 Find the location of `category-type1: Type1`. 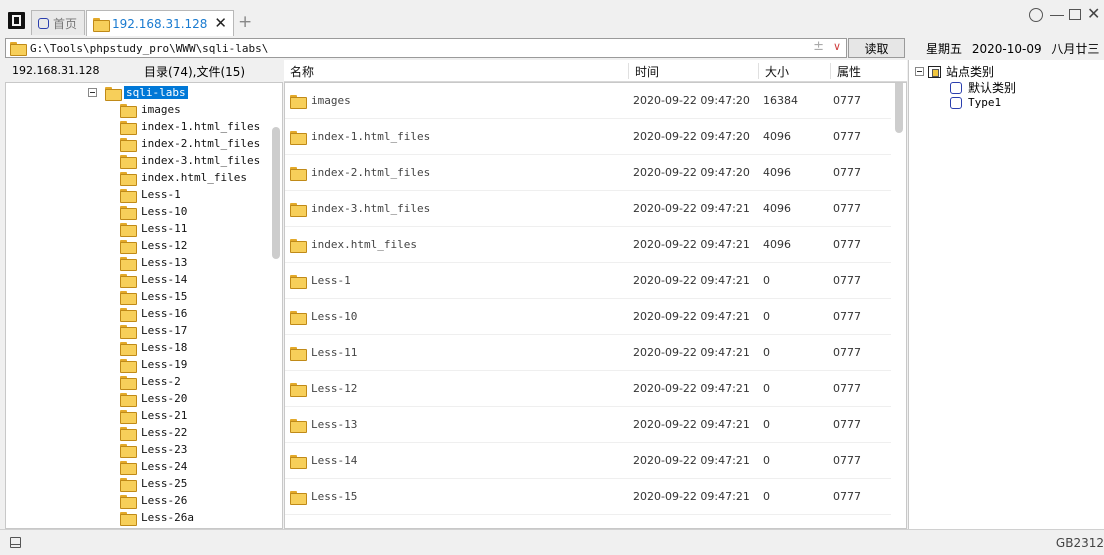

category-type1: Type1 is located at coordinates (975, 102).